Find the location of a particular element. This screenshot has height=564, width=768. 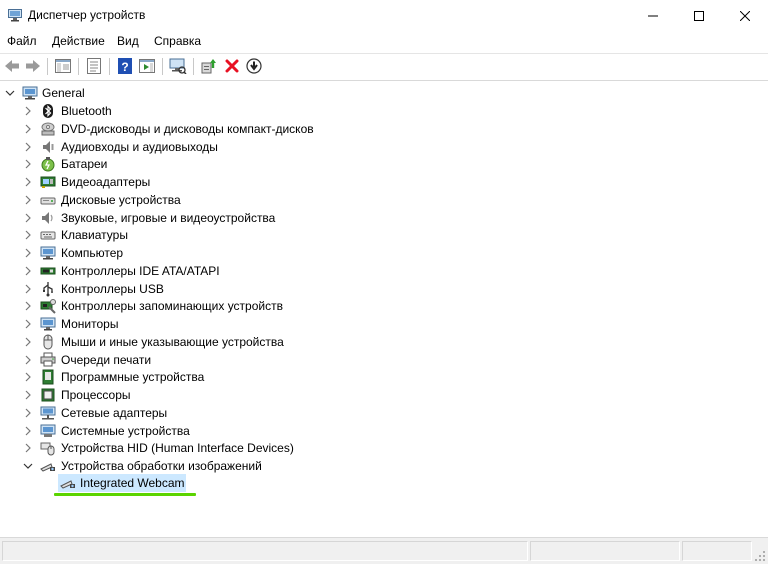

show-hide-tree-button is located at coordinates (63, 66).